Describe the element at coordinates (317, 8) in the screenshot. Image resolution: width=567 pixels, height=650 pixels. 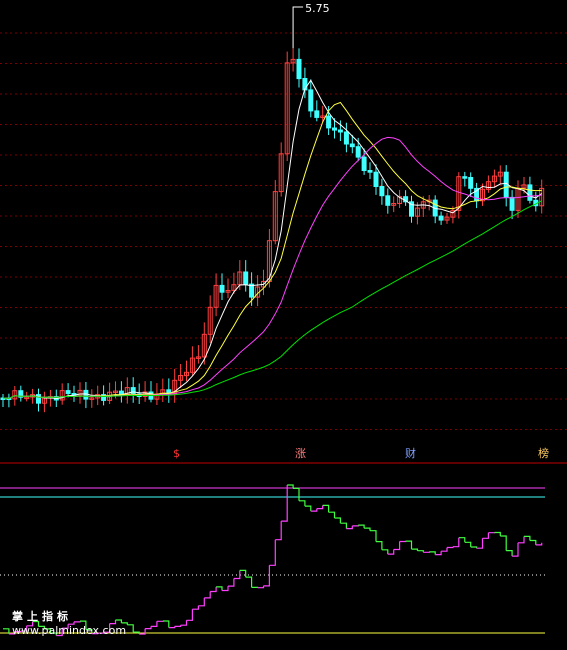
I see `peak-price-label: 5.75` at that location.